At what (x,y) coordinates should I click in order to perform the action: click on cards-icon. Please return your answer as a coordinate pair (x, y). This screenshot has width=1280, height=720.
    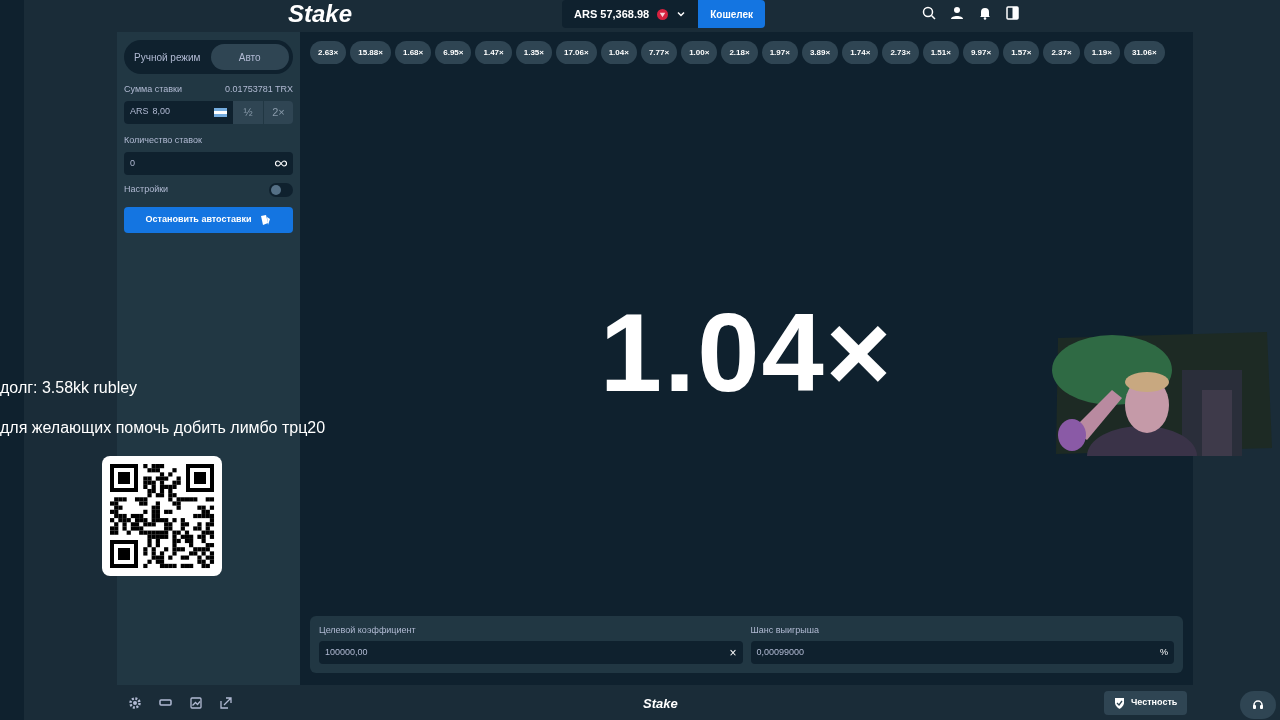
    Looking at the image, I should click on (265, 220).